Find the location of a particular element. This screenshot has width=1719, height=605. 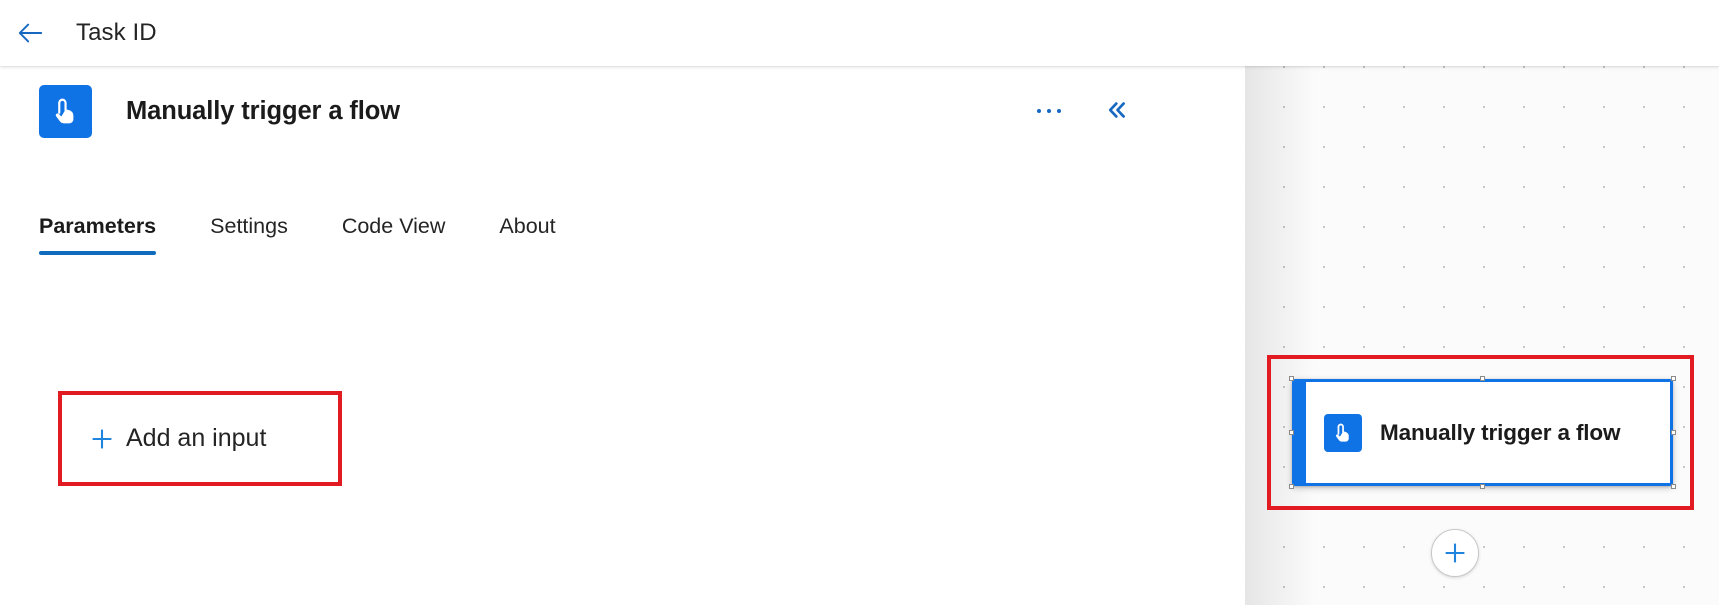

trigger-node: Manually trigger a flow is located at coordinates (1482, 432).